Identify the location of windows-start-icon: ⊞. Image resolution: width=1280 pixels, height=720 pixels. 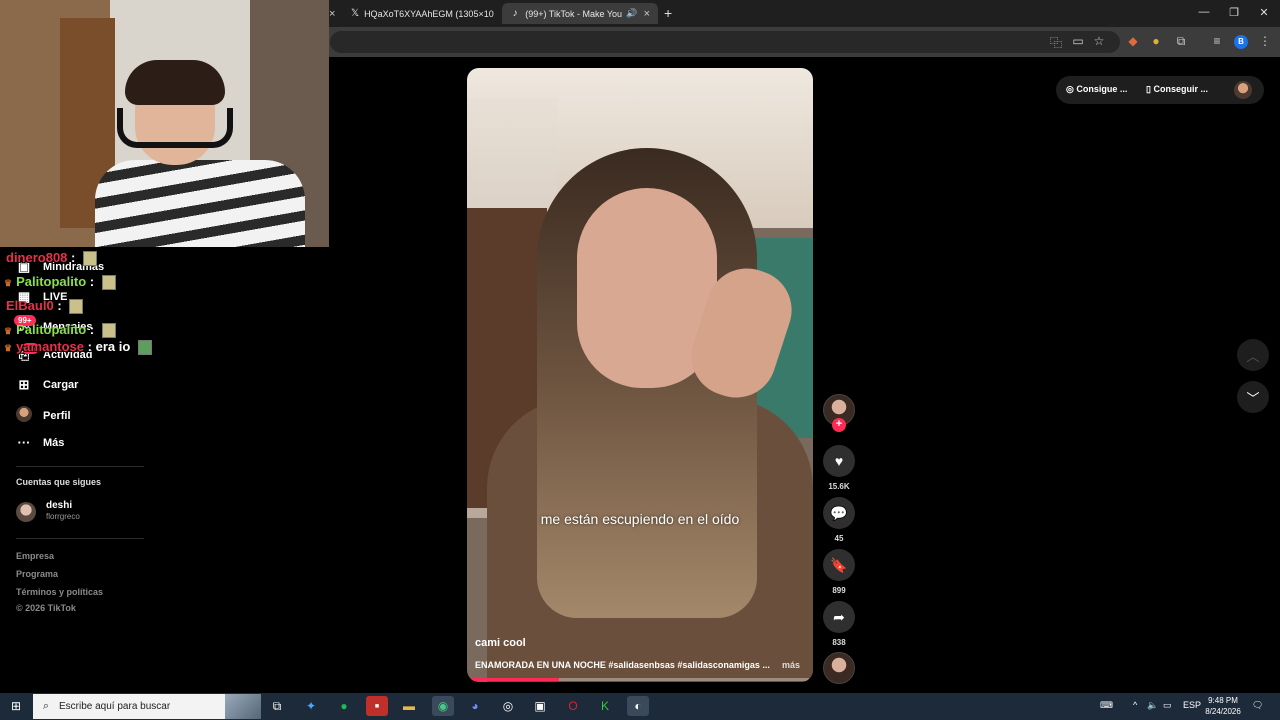
(16, 706).